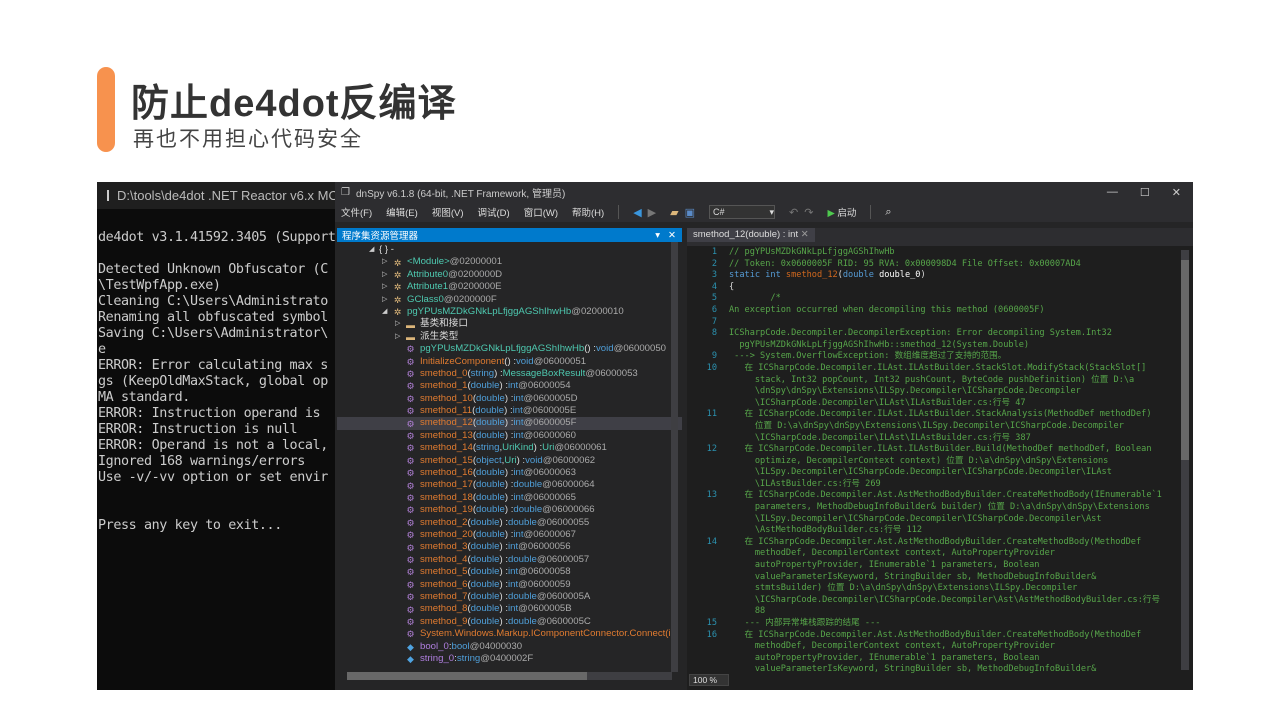 This screenshot has width=1280, height=720. I want to click on menu-window: 窗口(W), so click(541, 212).